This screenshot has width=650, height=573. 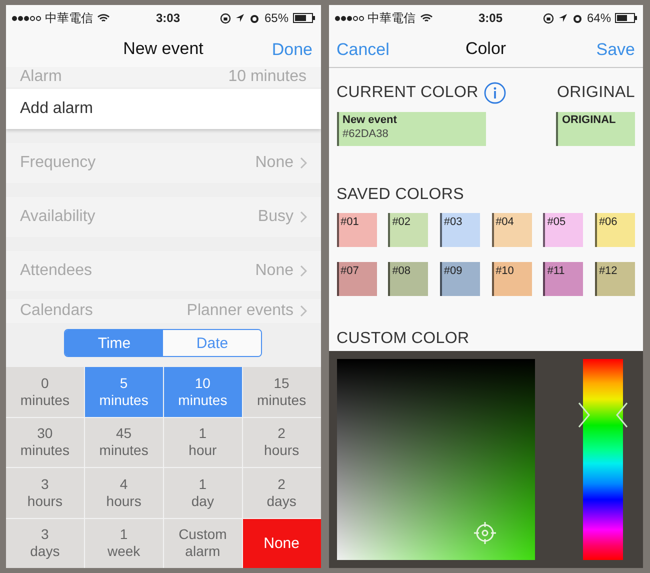 What do you see at coordinates (45, 391) in the screenshot?
I see `alarm-option: 0 minutes` at bounding box center [45, 391].